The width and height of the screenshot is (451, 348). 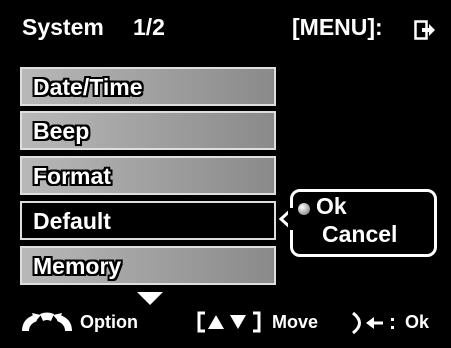 What do you see at coordinates (229, 322) in the screenshot?
I see `up-down-arrows-icon` at bounding box center [229, 322].